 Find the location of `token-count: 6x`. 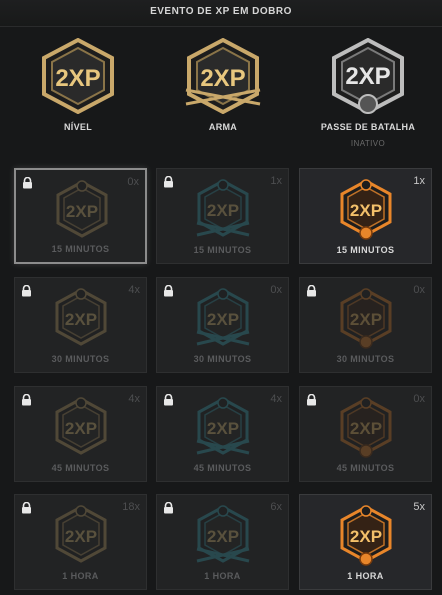

token-count: 6x is located at coordinates (276, 507).